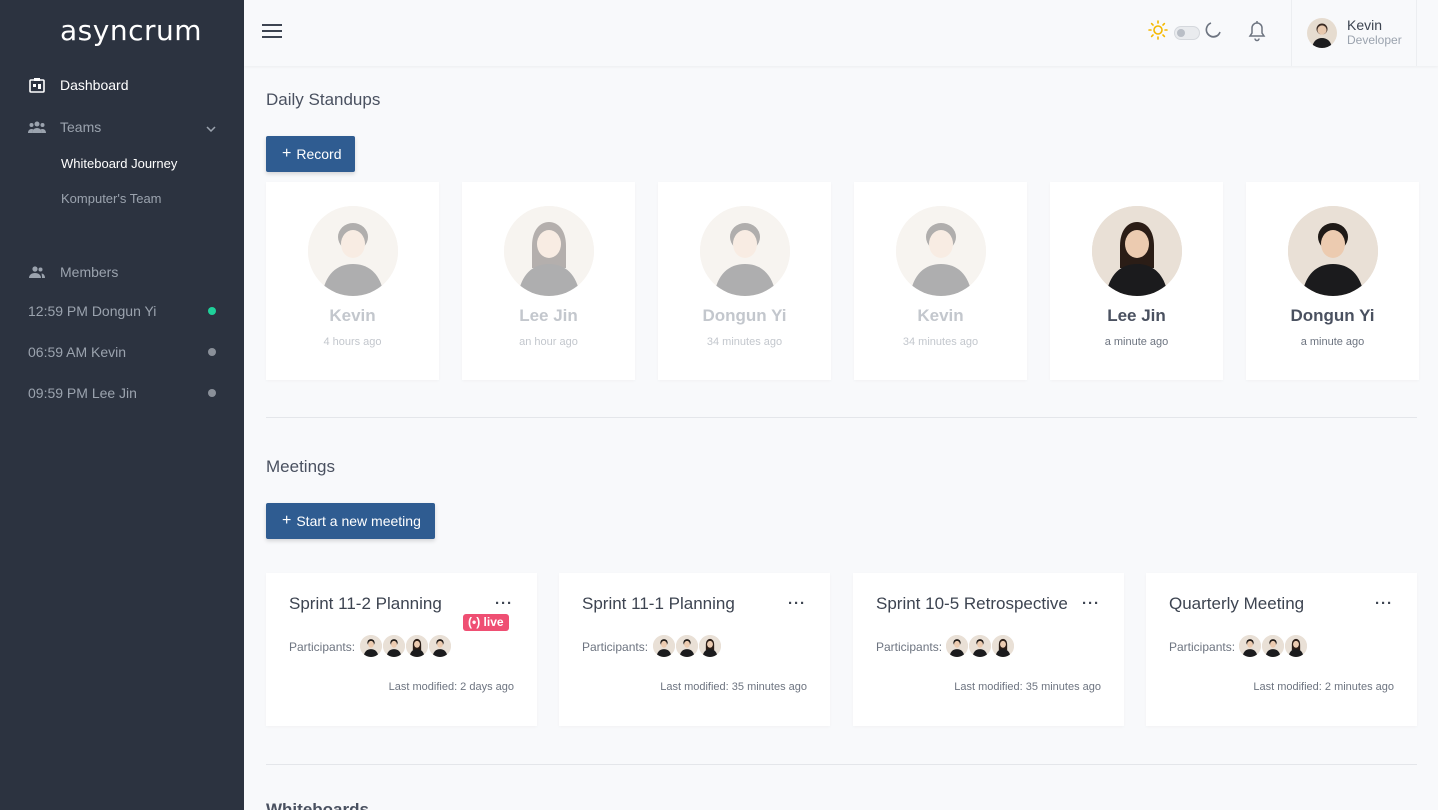 The height and width of the screenshot is (810, 1438). I want to click on chevron-down-icon, so click(211, 127).